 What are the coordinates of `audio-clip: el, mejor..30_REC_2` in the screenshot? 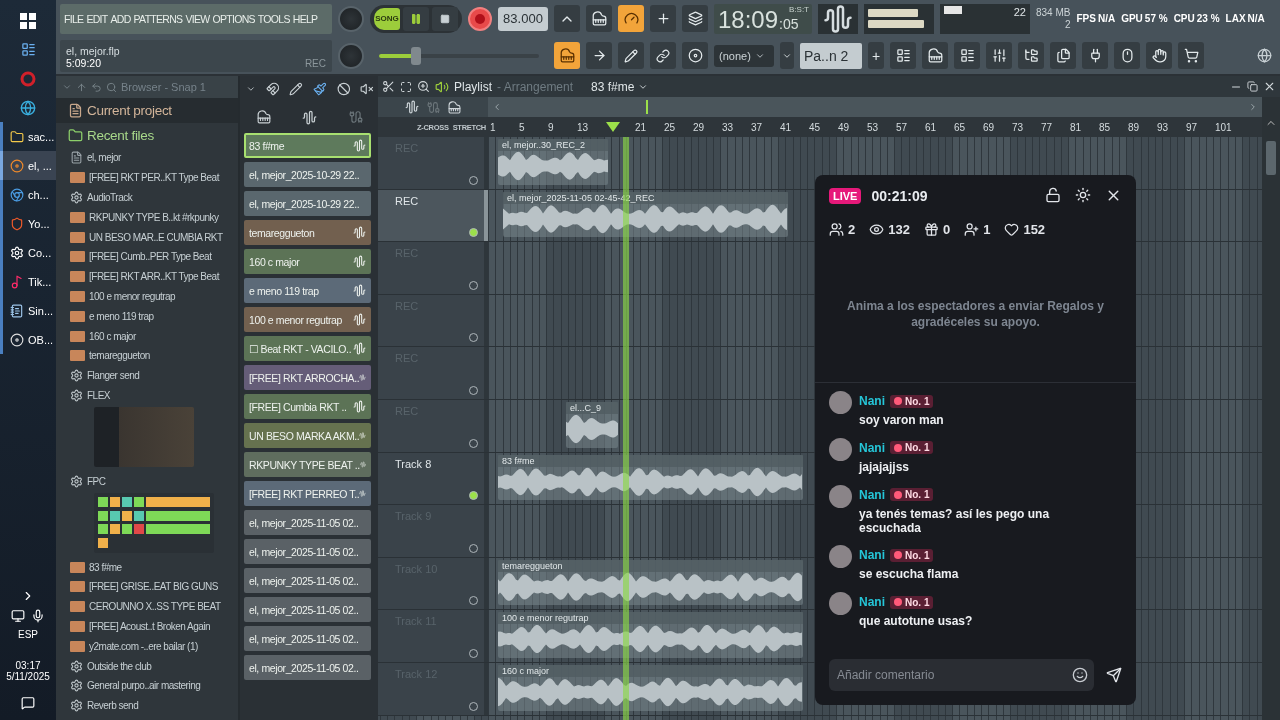 It's located at (553, 162).